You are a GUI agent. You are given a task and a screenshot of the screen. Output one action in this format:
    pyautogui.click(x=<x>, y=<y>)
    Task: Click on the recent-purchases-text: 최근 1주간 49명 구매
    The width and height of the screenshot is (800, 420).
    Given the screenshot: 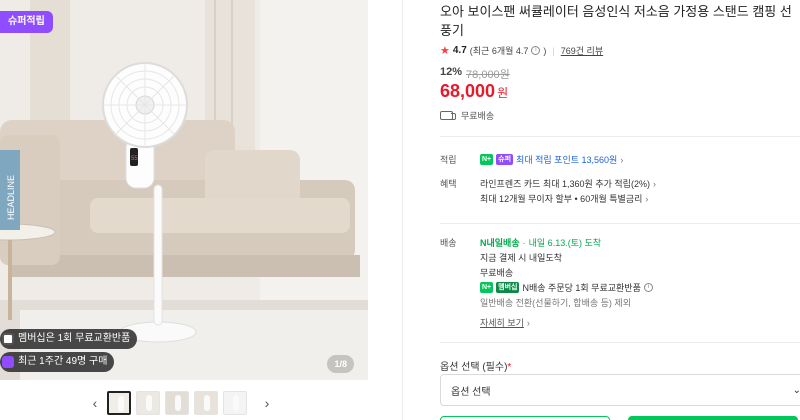 What is the action you would take?
    pyautogui.click(x=63, y=361)
    